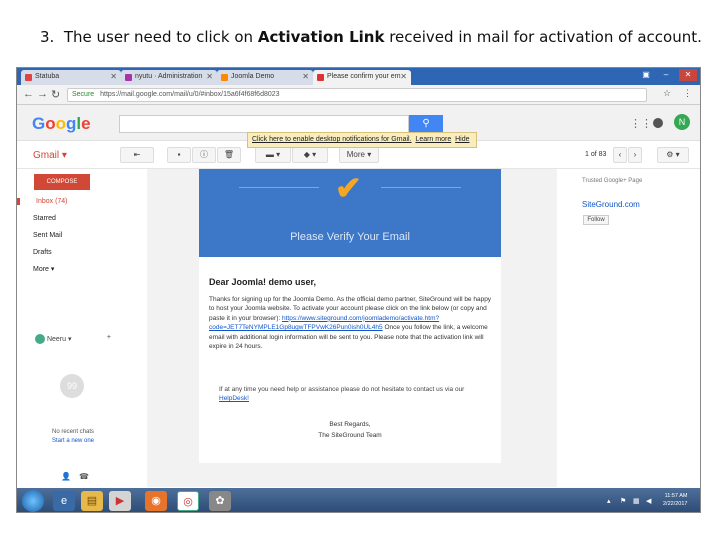  Describe the element at coordinates (667, 93) in the screenshot. I see `star-icon: ☆` at that location.